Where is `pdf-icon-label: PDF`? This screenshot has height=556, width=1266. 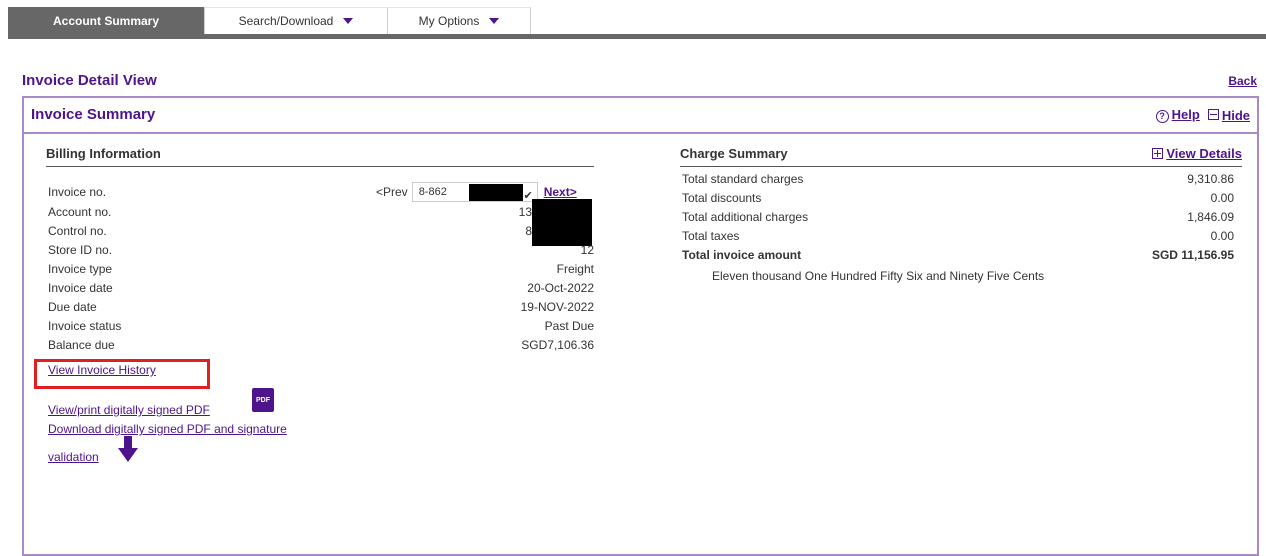
pdf-icon-label: PDF is located at coordinates (263, 400).